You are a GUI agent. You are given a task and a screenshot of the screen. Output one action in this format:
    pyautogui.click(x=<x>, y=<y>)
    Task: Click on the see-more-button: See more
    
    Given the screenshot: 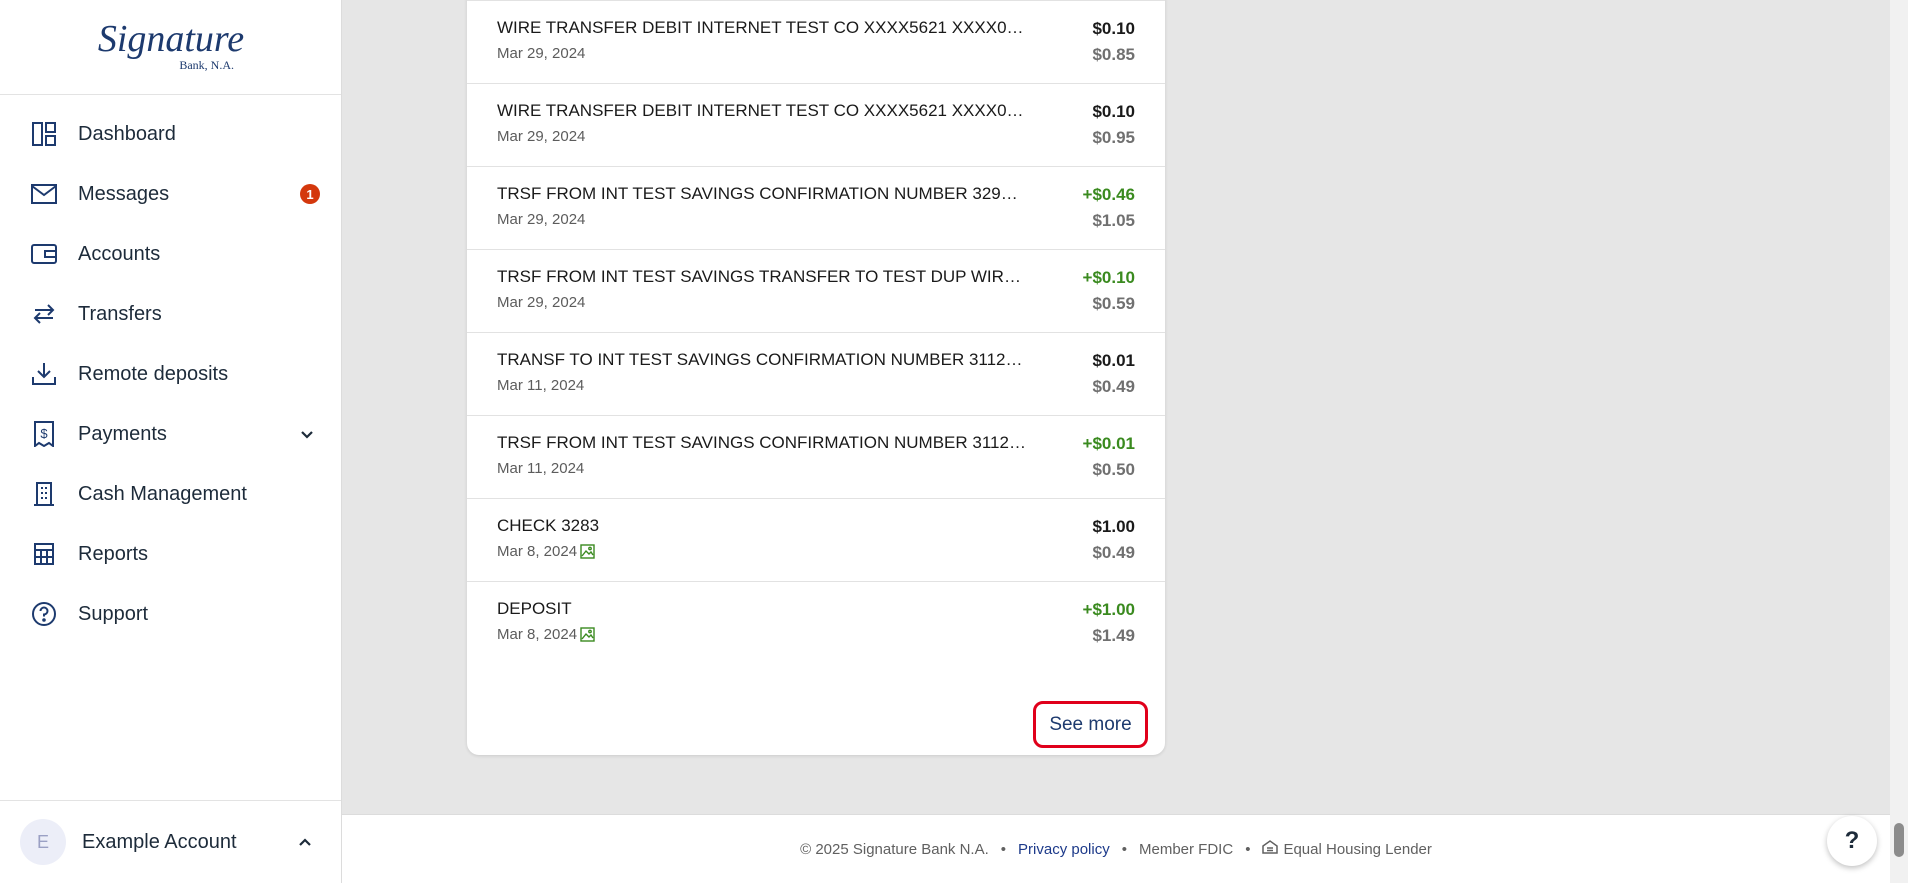 What is the action you would take?
    pyautogui.click(x=1090, y=724)
    